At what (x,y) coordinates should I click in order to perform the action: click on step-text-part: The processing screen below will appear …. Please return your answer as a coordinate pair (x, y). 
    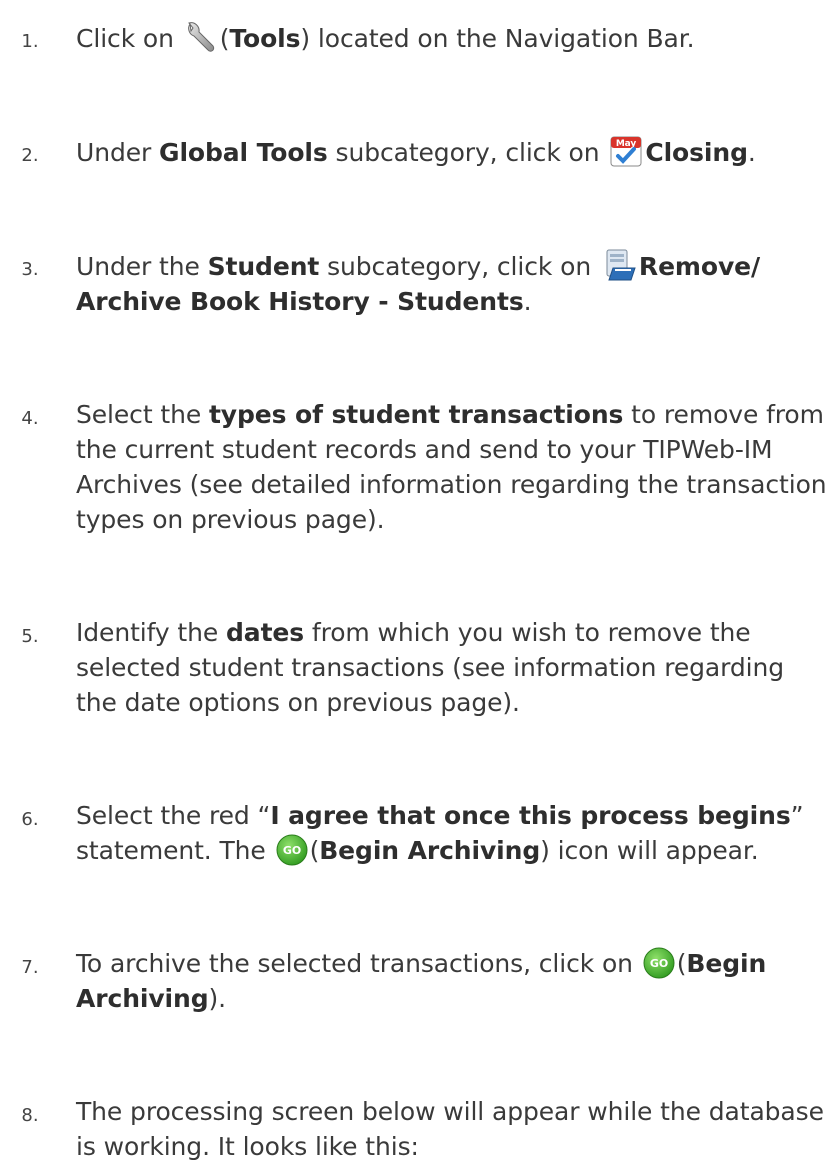
    Looking at the image, I should click on (450, 1129).